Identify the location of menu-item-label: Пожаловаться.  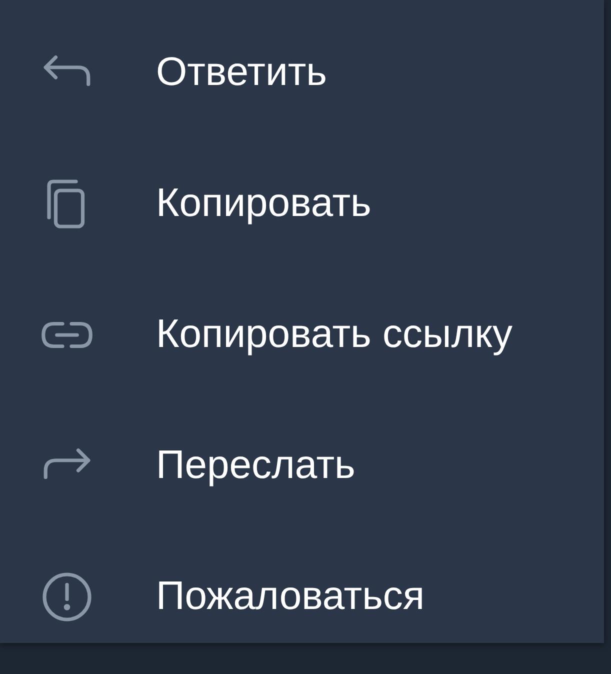
(290, 596).